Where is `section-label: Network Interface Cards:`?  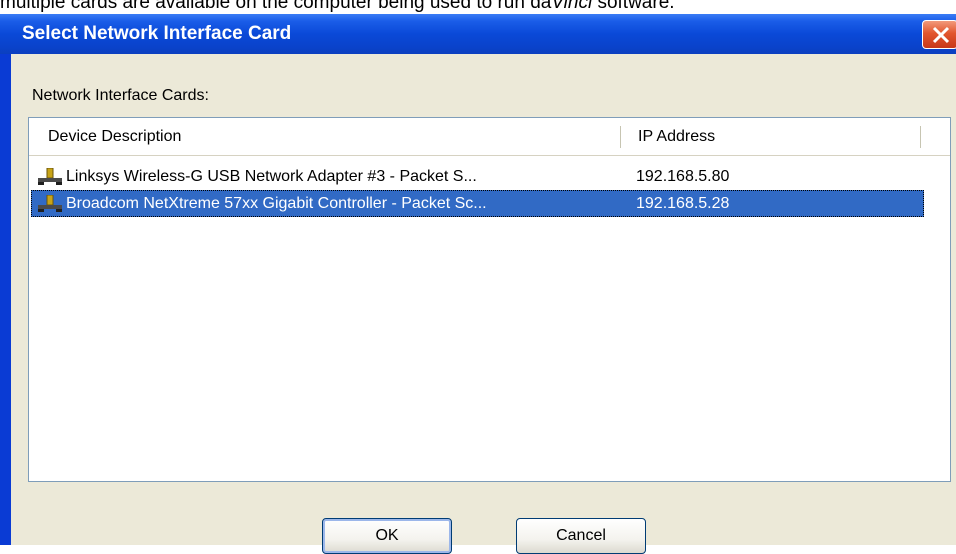 section-label: Network Interface Cards: is located at coordinates (120, 95).